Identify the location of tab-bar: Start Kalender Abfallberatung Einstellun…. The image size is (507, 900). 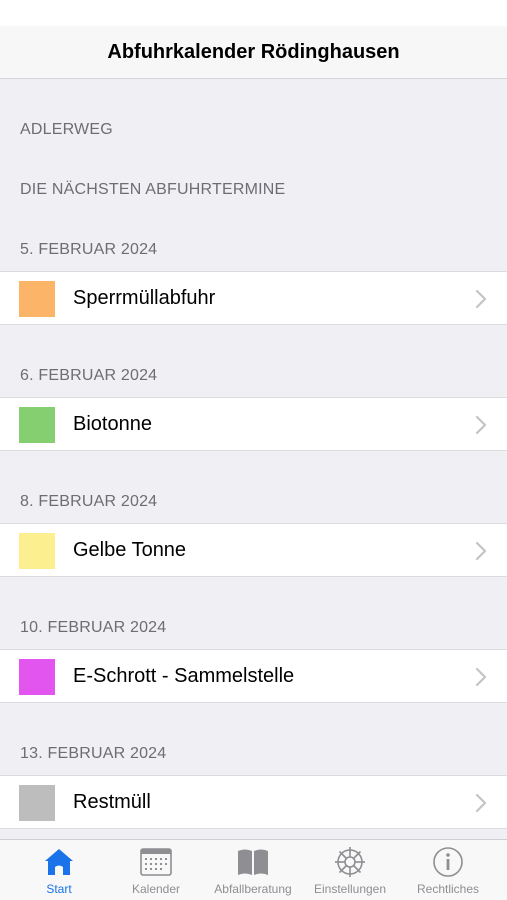
(253, 869).